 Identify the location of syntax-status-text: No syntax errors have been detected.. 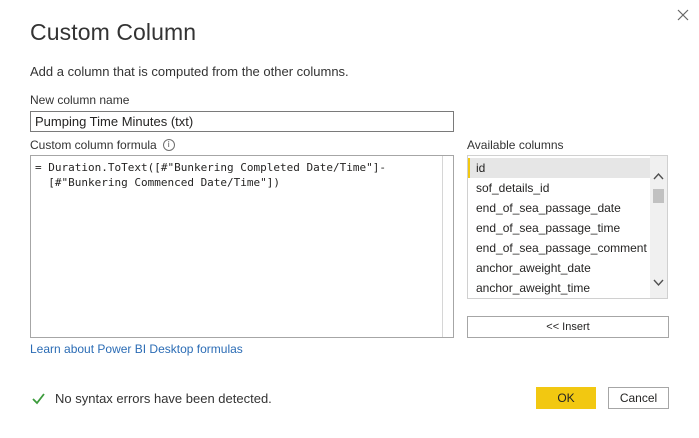
(163, 398).